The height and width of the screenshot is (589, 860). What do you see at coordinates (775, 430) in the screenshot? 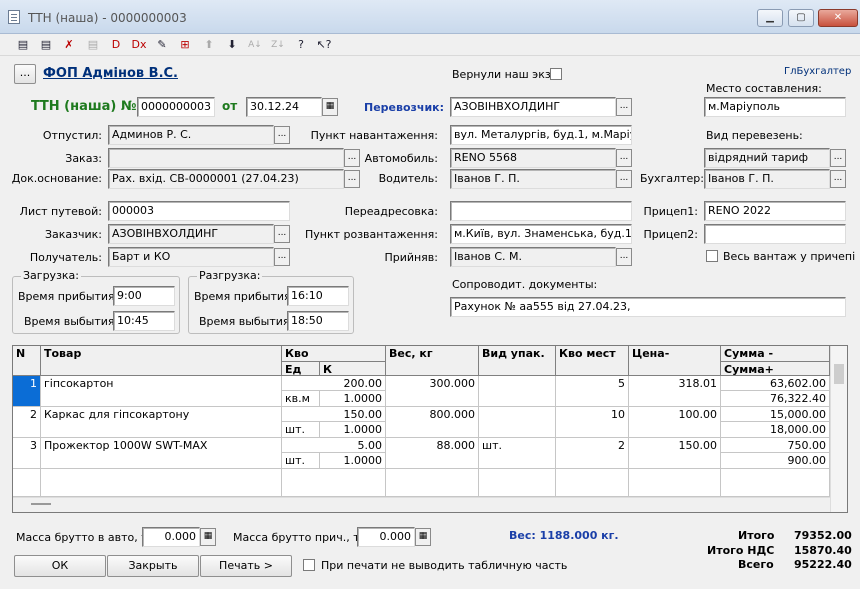
I see `table-cell-sum-plus: 18,000.00` at bounding box center [775, 430].